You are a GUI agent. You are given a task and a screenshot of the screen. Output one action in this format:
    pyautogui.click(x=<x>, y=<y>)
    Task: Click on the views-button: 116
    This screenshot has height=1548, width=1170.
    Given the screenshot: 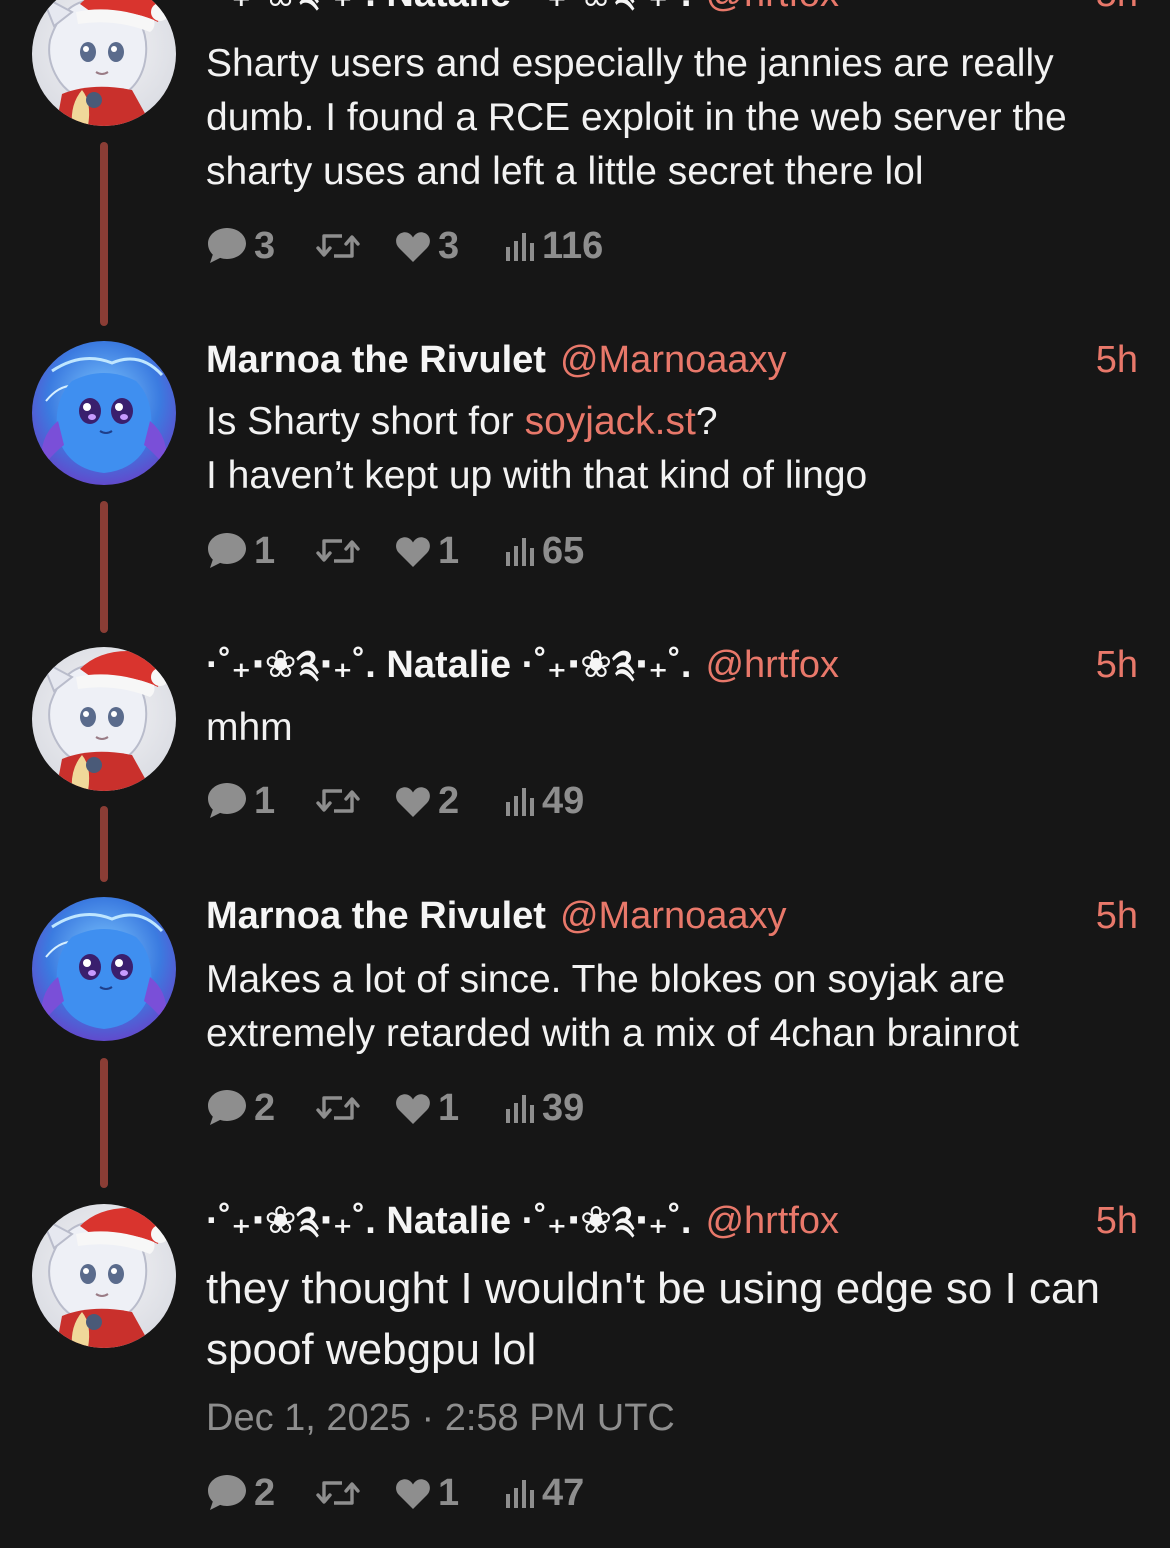 What is the action you would take?
    pyautogui.click(x=553, y=246)
    